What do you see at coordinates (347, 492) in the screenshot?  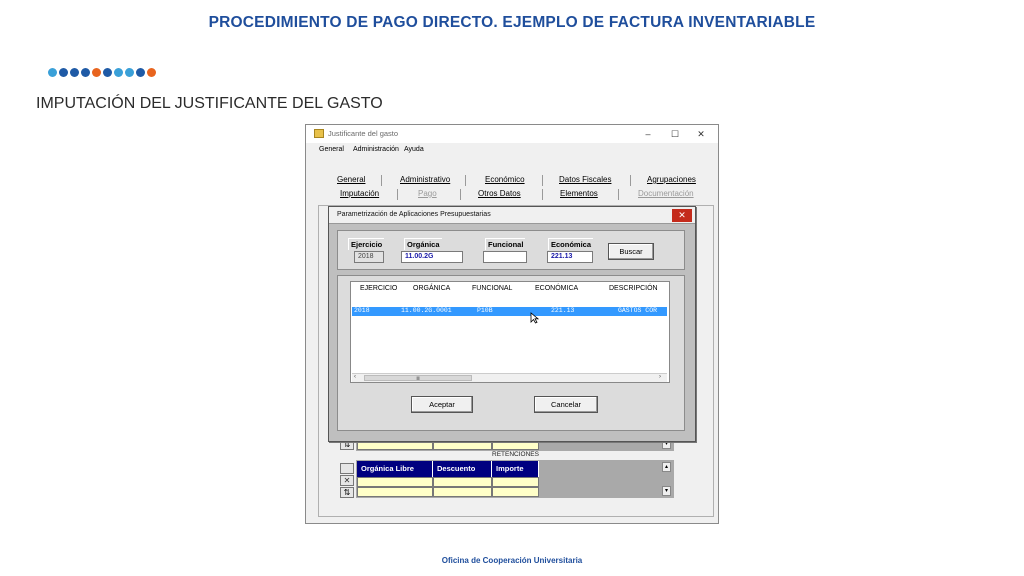 I see `sort-icon: ⇅` at bounding box center [347, 492].